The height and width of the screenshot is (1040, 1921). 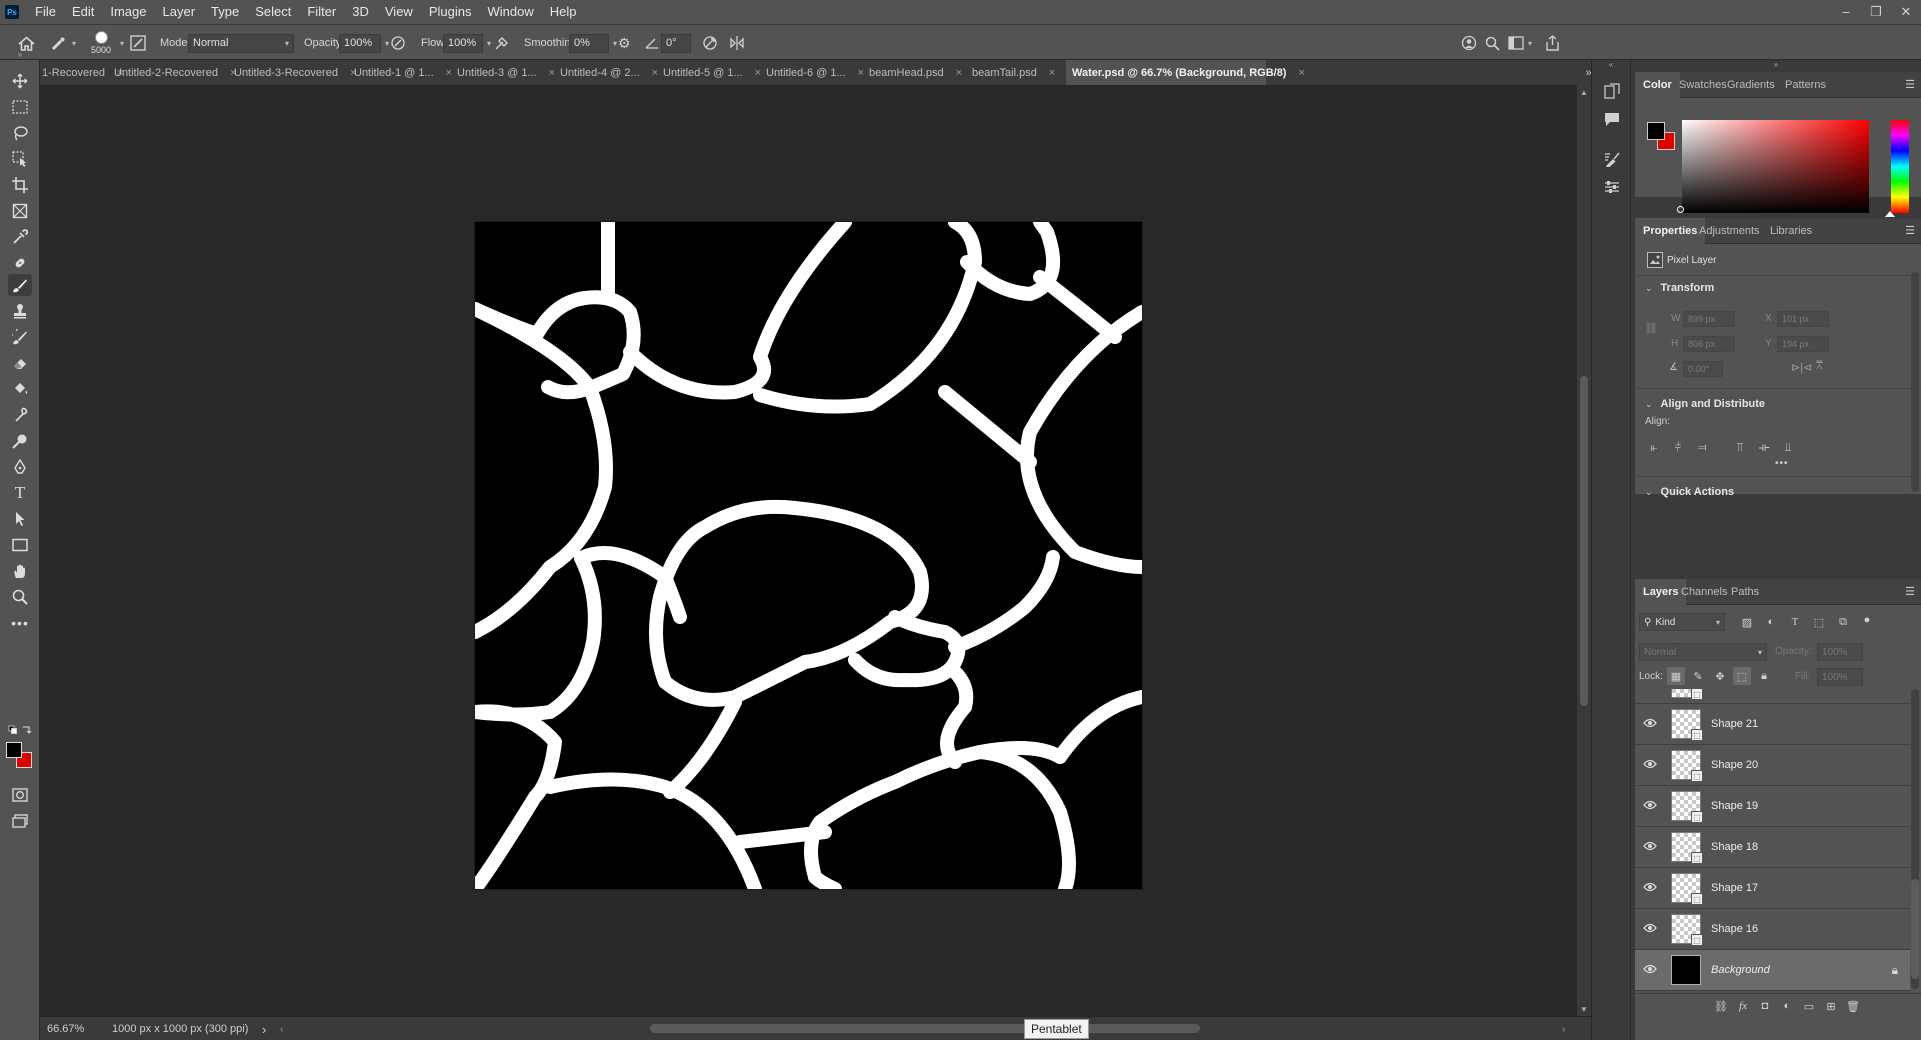 I want to click on color-panel-foreground-swatch, so click(x=1656, y=131).